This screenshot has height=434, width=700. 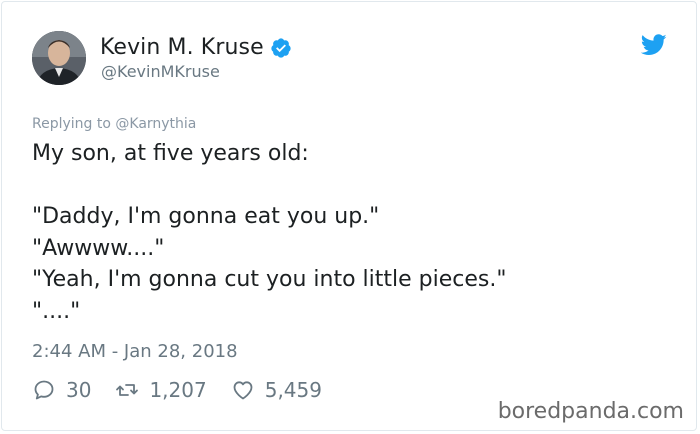 I want to click on twitter-bird-icon, so click(x=653, y=45).